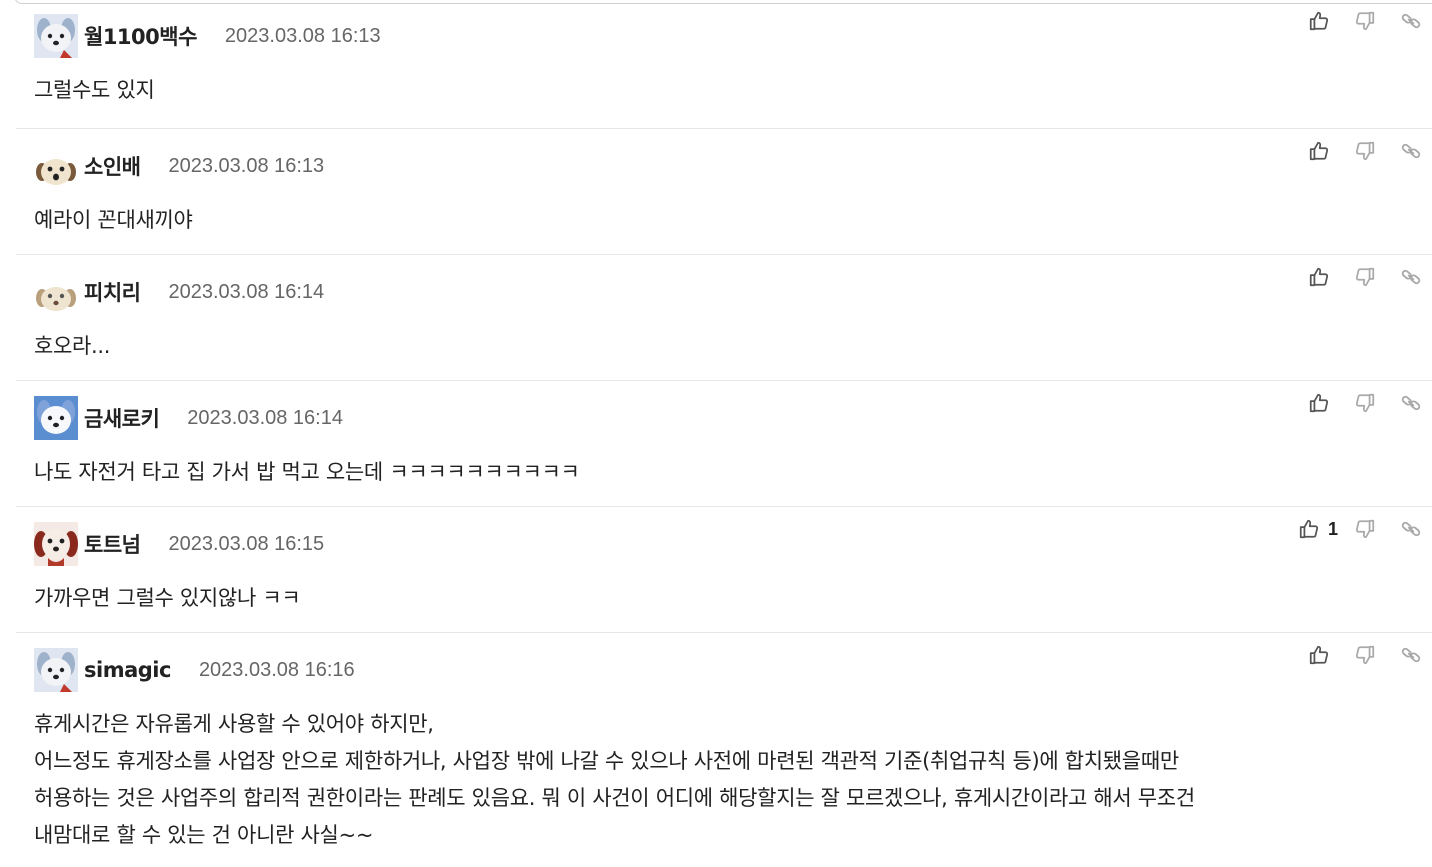  What do you see at coordinates (1332, 528) in the screenshot?
I see `like-count: 1` at bounding box center [1332, 528].